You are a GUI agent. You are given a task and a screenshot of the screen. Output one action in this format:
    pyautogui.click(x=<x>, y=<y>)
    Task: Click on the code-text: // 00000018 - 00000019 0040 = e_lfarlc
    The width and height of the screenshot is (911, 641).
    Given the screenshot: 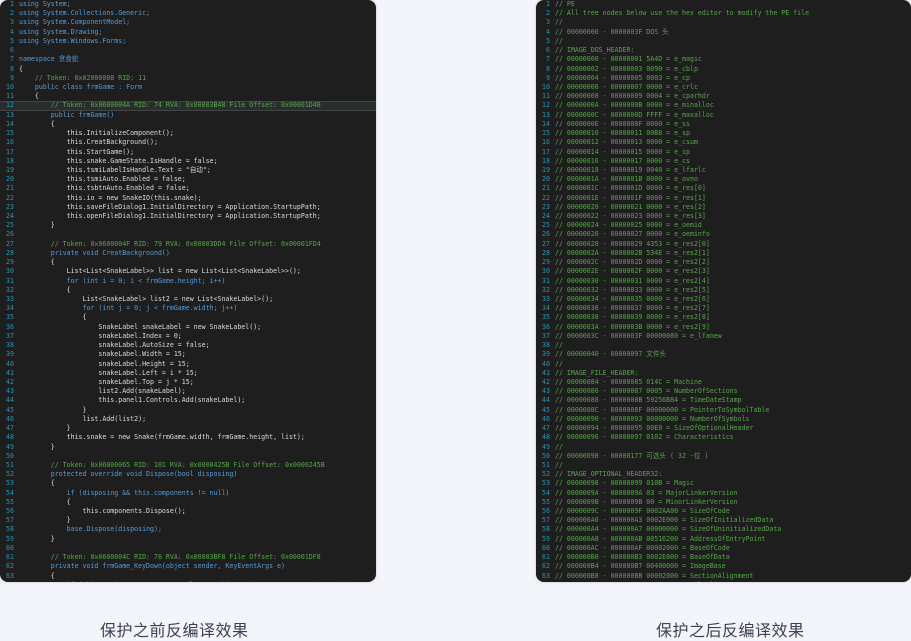 What is the action you would take?
    pyautogui.click(x=630, y=169)
    